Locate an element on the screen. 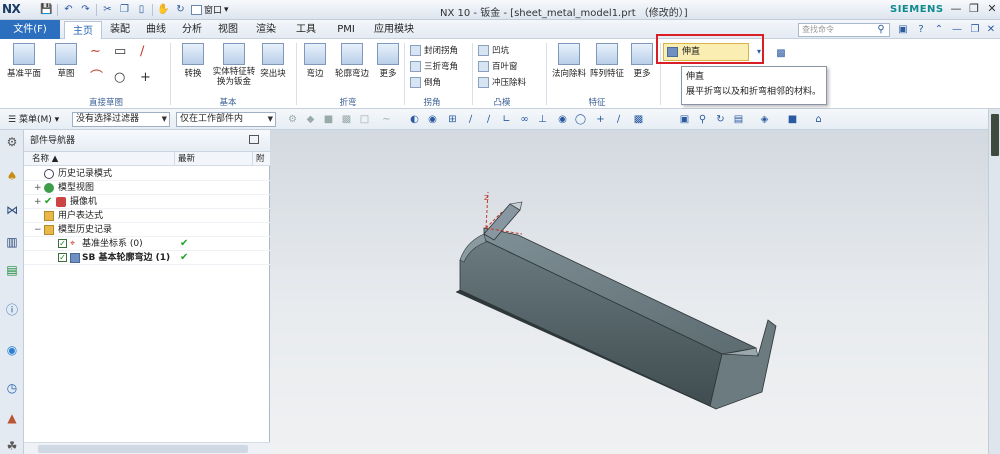 This screenshot has height=454, width=1000. line-icon: ∕ is located at coordinates (142, 52).